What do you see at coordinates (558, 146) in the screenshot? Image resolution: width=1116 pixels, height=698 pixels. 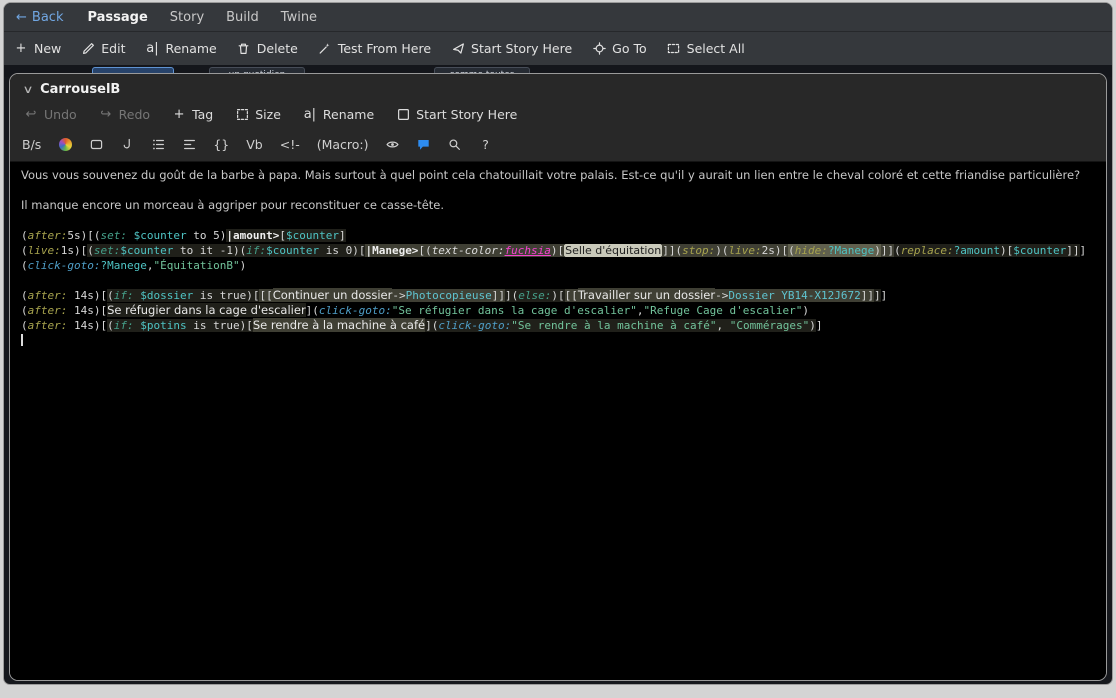 I see `format-toolbar: B/s {} Vb <!- (Macro:)?` at bounding box center [558, 146].